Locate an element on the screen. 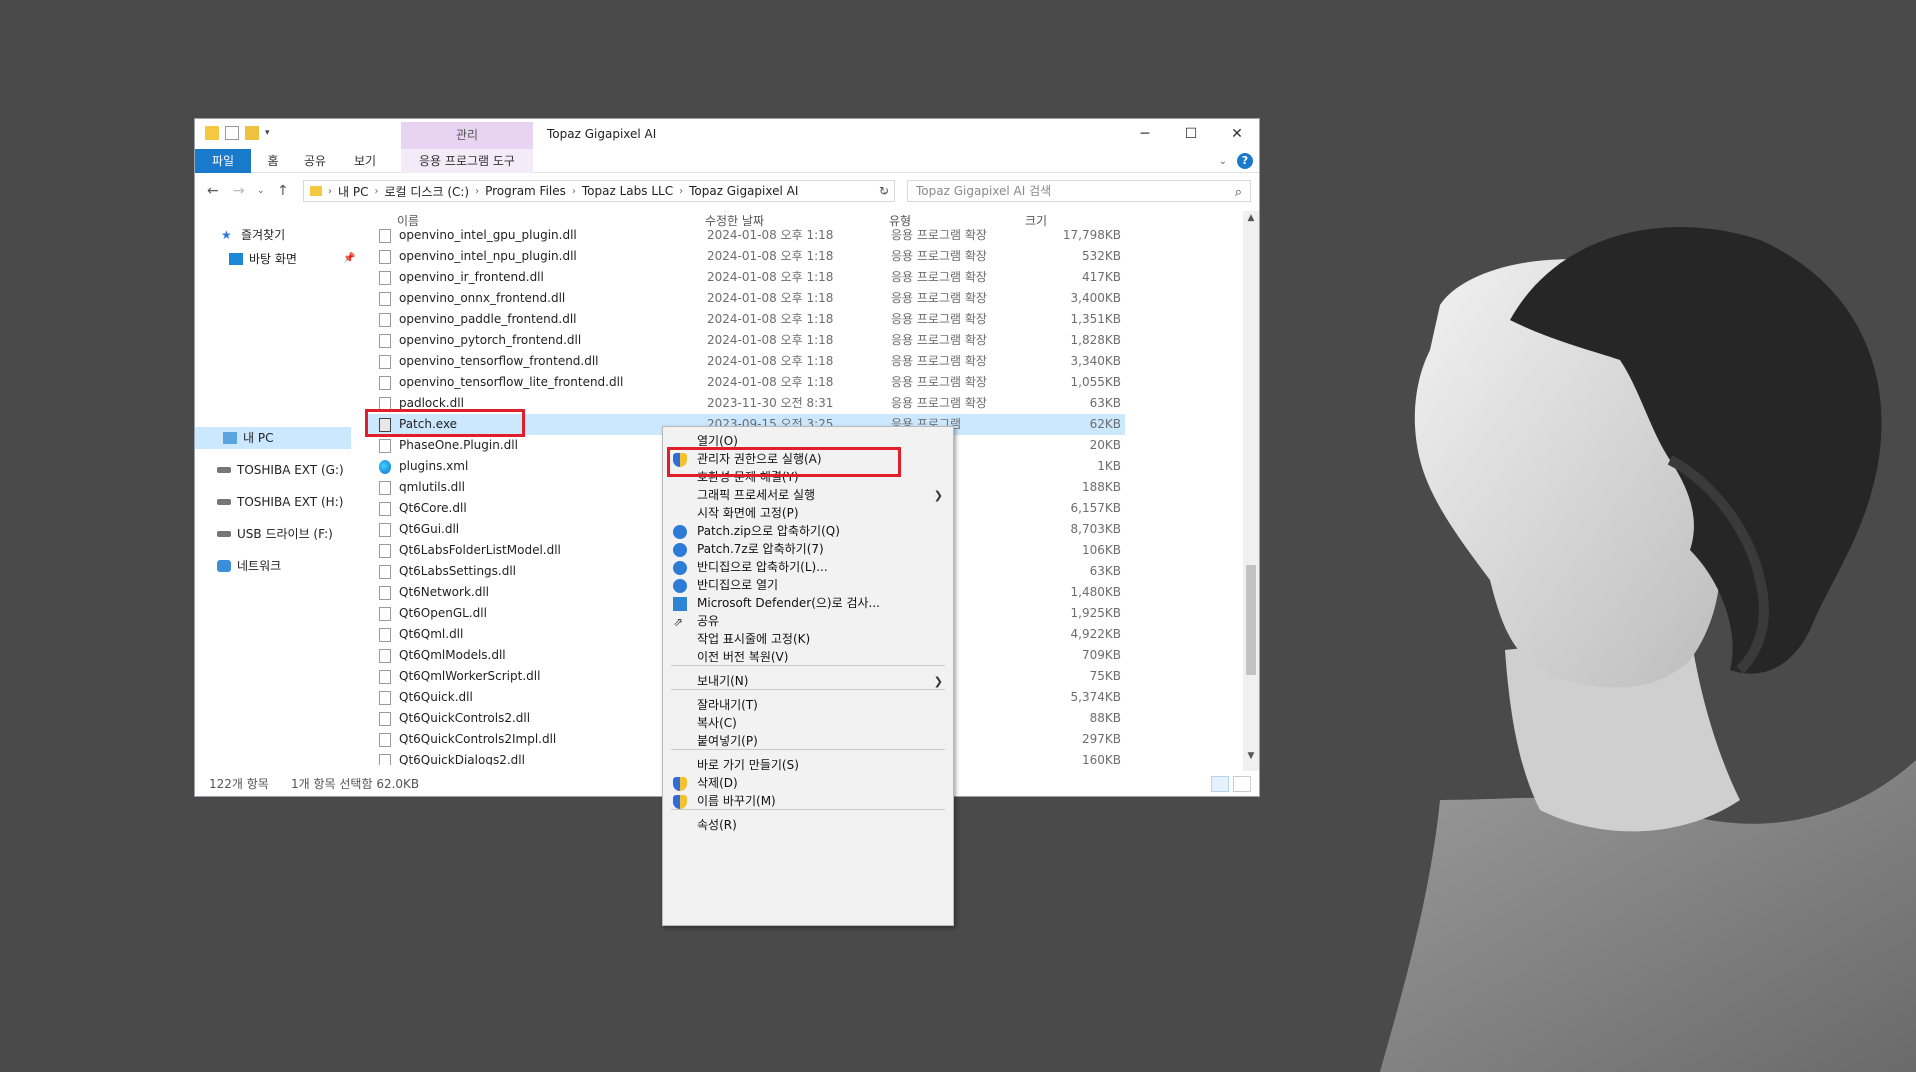  breadcrumb-my-pc: 내 PC is located at coordinates (353, 191).